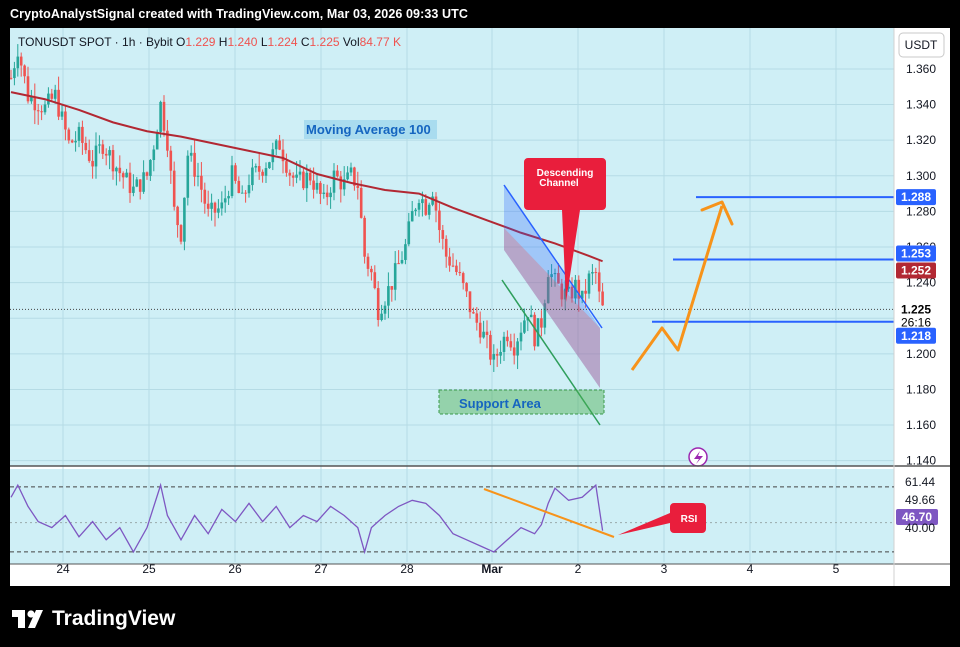 This screenshot has height=647, width=960. What do you see at coordinates (149, 569) in the screenshot?
I see `time-axis-tick: 25` at bounding box center [149, 569].